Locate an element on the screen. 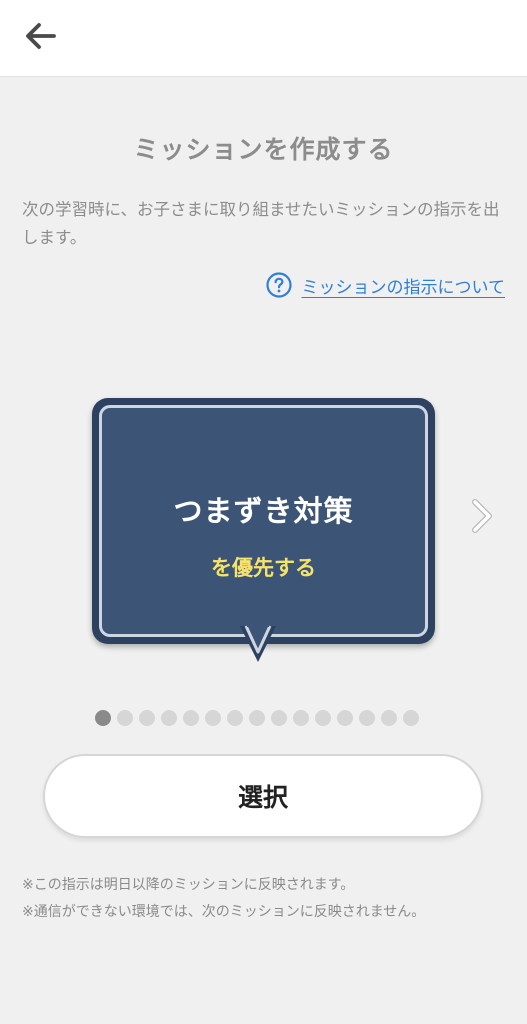  page-title: ミッションを作成する is located at coordinates (263, 149).